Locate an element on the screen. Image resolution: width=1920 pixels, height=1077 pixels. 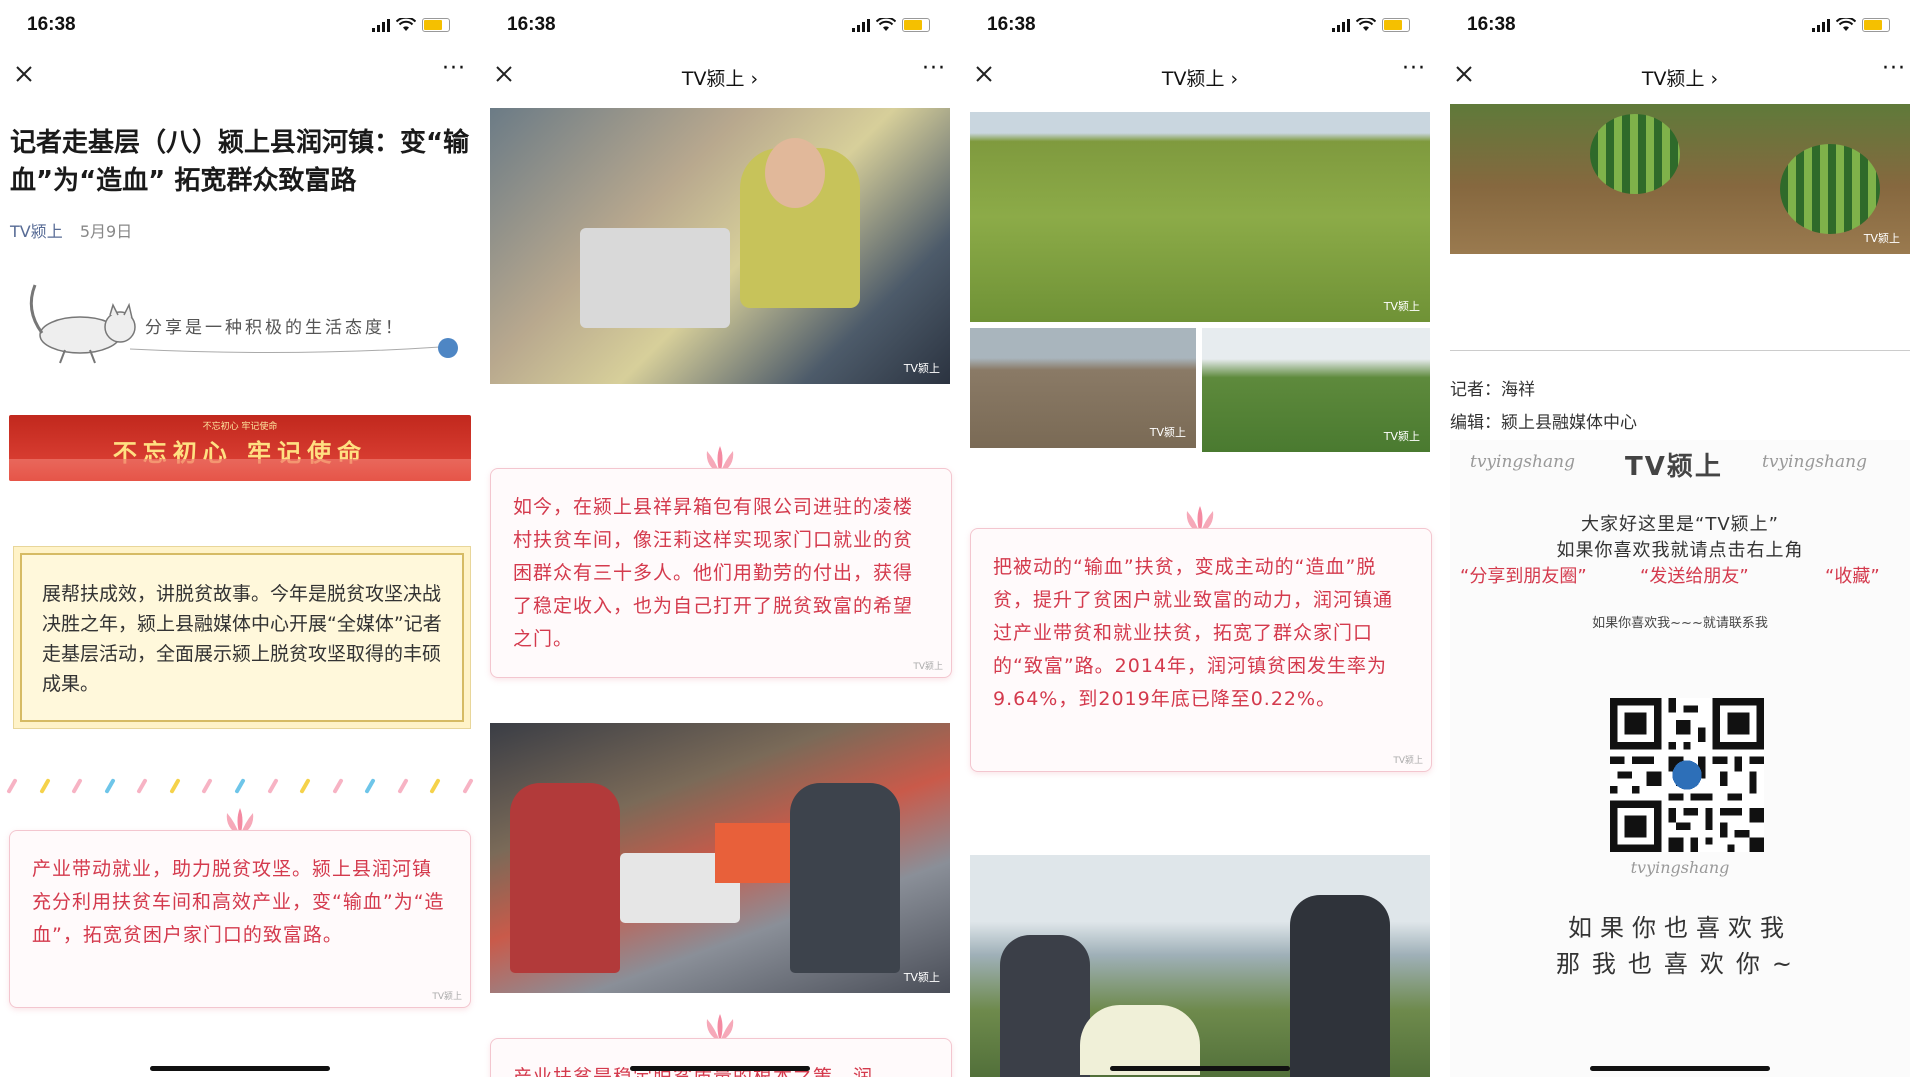
promo-favorite: “收藏” is located at coordinates (1852, 576).